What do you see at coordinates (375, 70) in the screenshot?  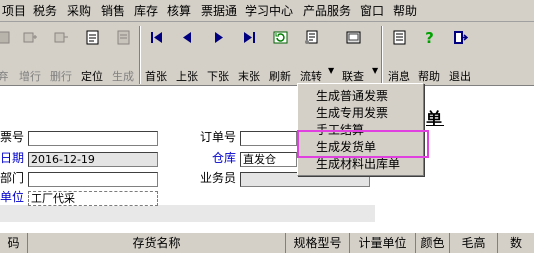 I see `linked-query-dropdown-arrow-icon: ▼` at bounding box center [375, 70].